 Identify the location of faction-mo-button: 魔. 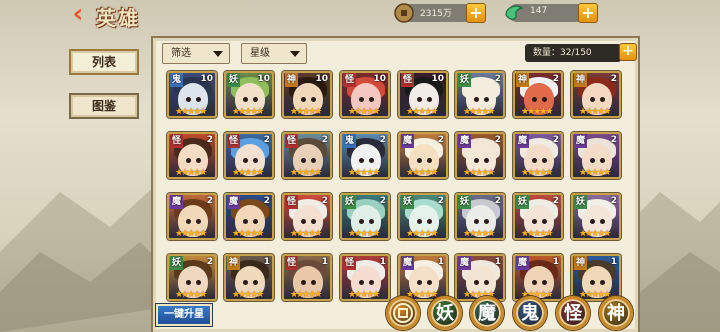
(487, 313).